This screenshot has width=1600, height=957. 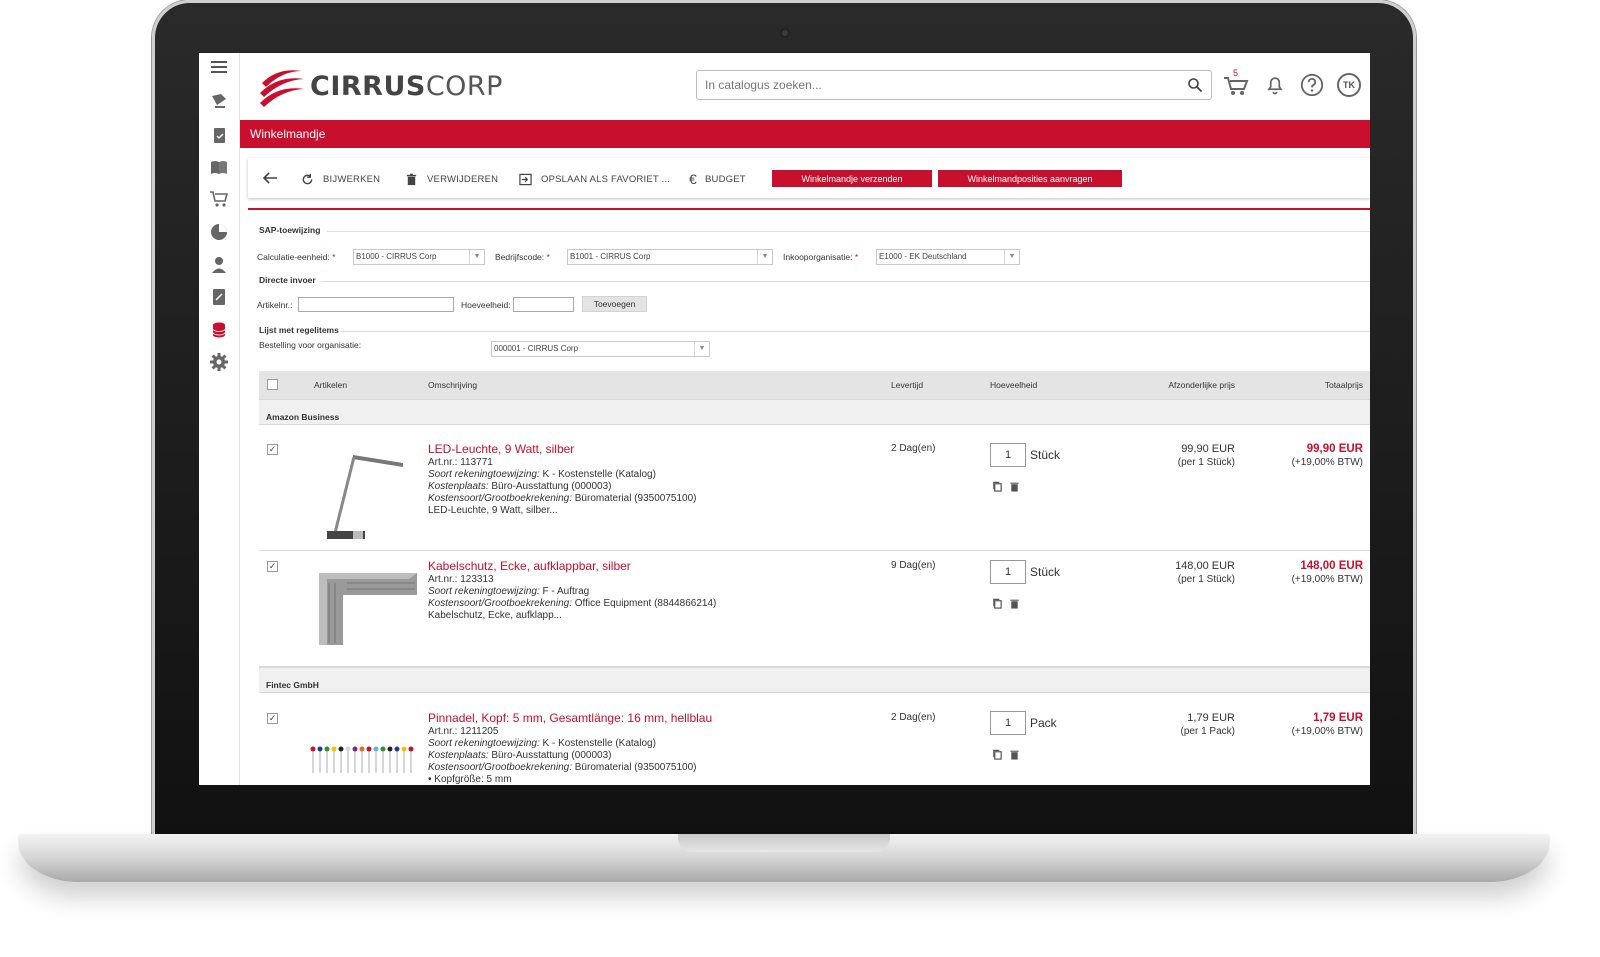 I want to click on menu-icon, so click(x=219, y=67).